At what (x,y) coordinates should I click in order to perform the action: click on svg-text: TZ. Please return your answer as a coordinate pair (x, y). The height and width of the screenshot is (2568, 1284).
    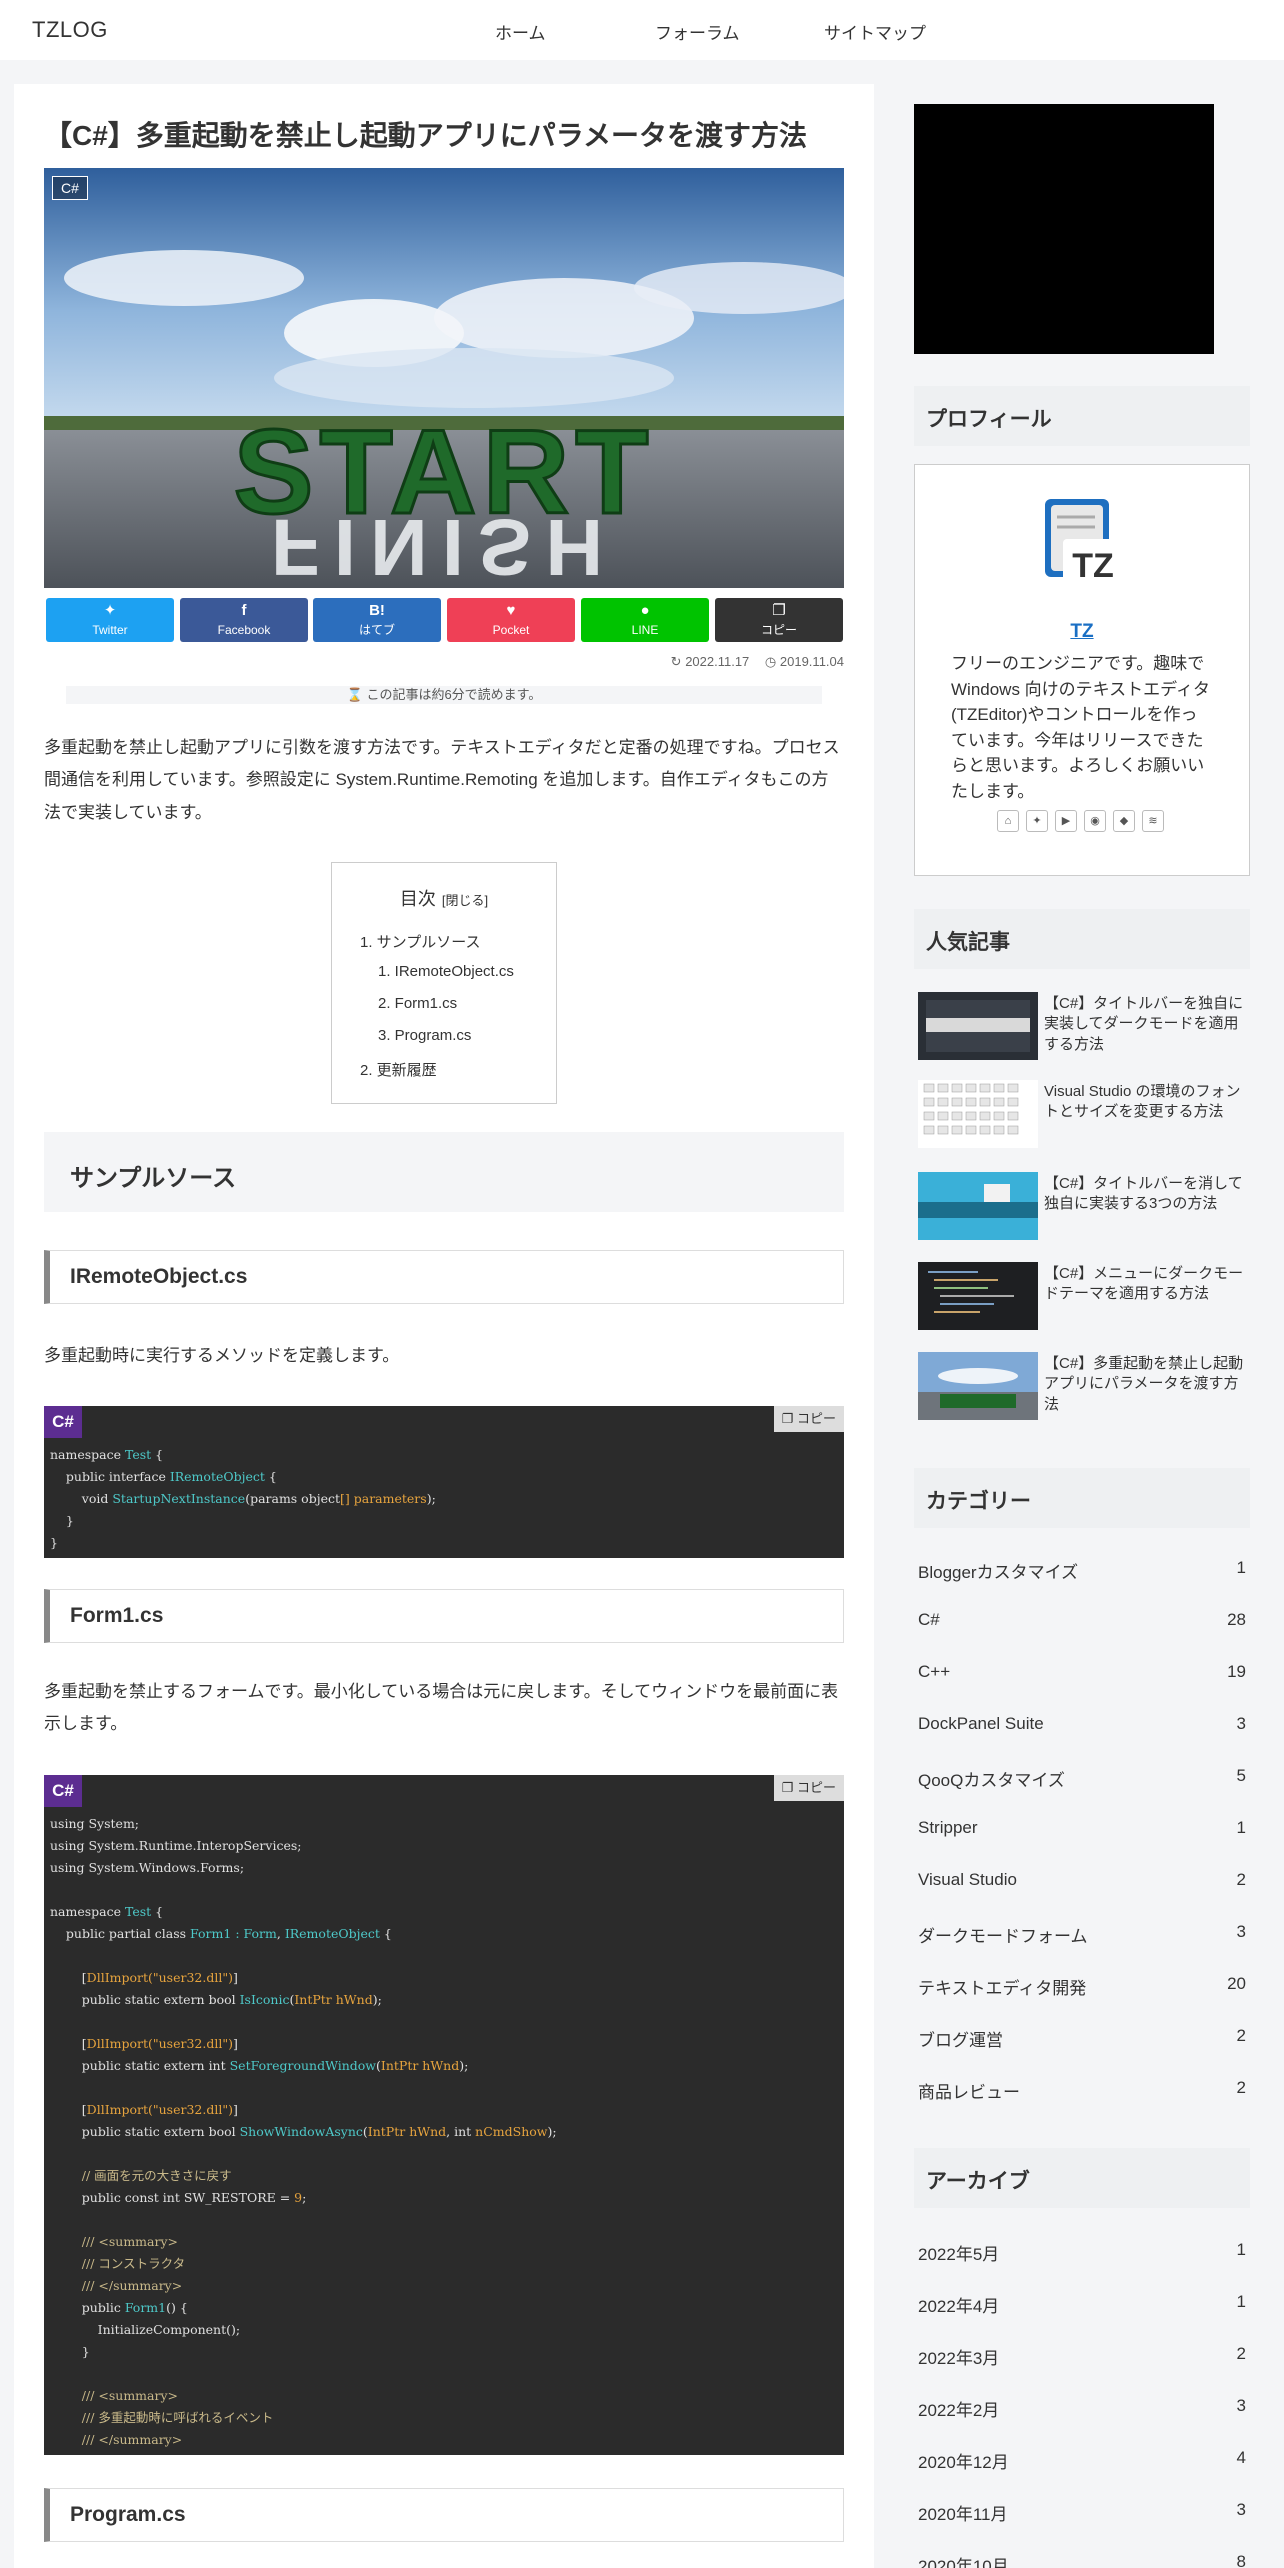
    Looking at the image, I should click on (1093, 566).